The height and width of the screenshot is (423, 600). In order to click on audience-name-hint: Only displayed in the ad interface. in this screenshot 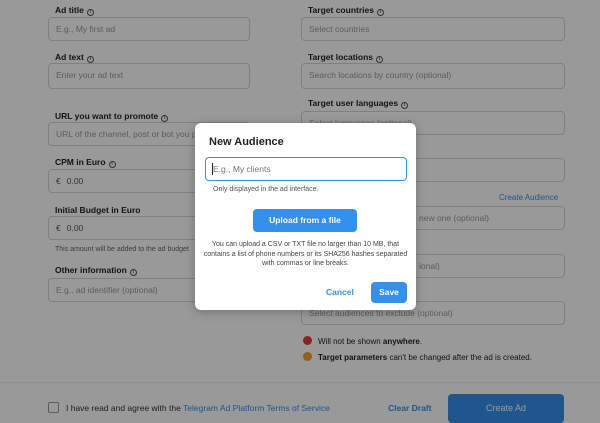, I will do `click(266, 189)`.